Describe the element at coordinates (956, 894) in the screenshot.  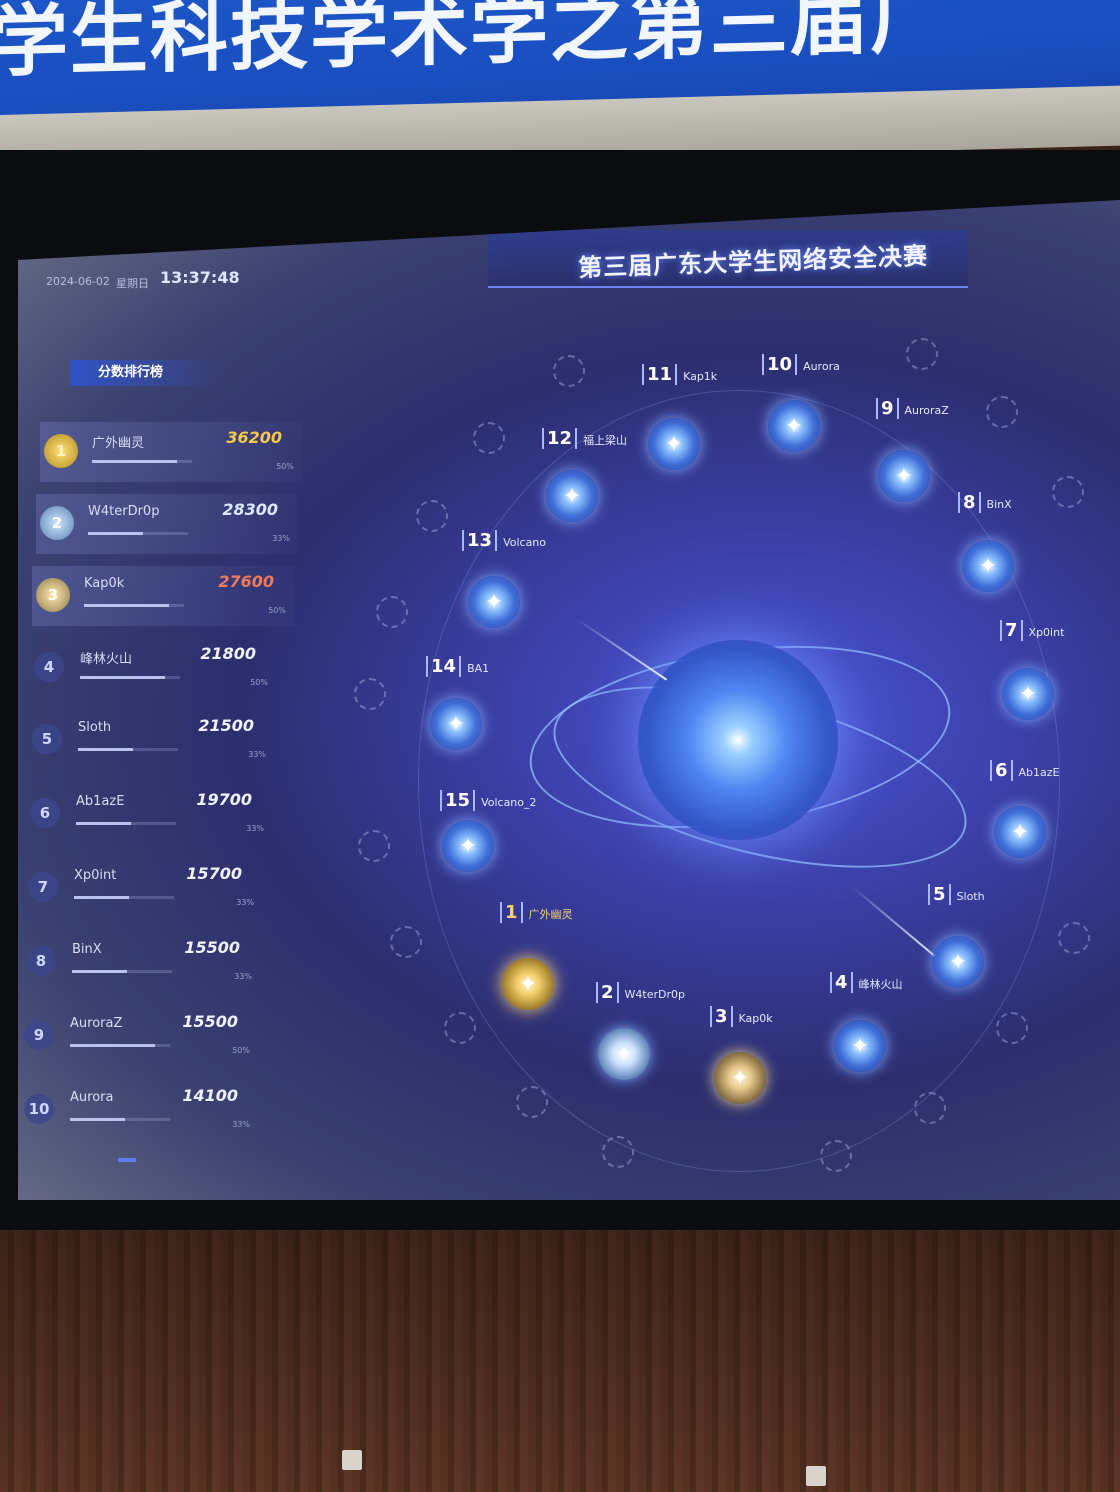
I see `team-node-label: 5 Sloth` at that location.